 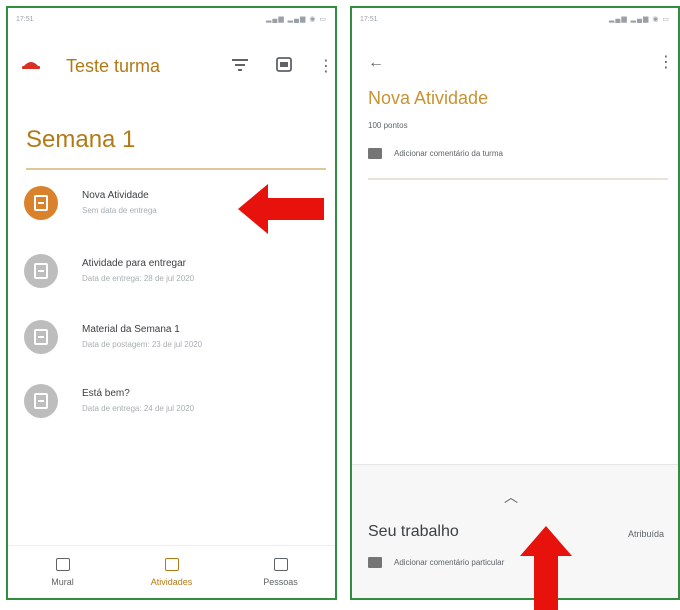 What do you see at coordinates (119, 210) in the screenshot?
I see `item-subtitle: Sem data de entrega` at bounding box center [119, 210].